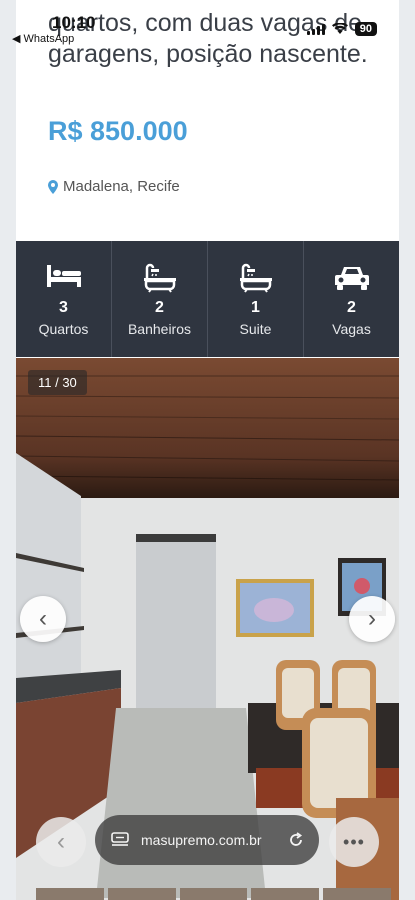 This screenshot has height=900, width=415. Describe the element at coordinates (207, 24) in the screenshot. I see `status-bar: 10:10 ◀ WhatsApp 90` at that location.